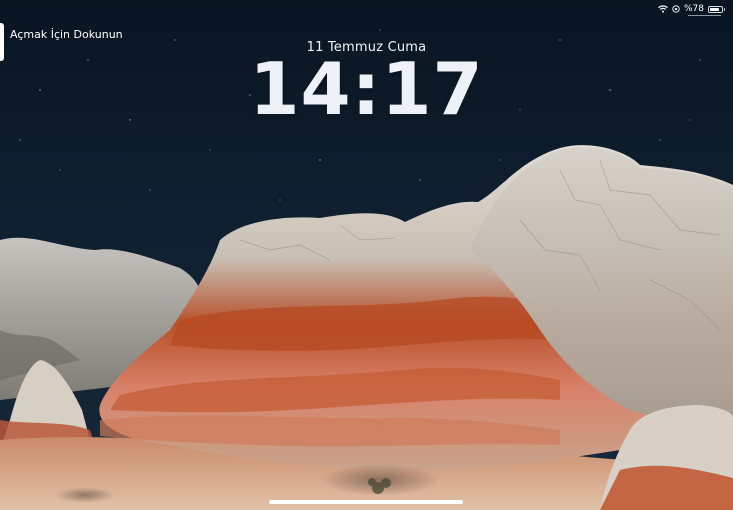 Image resolution: width=733 pixels, height=510 pixels. I want to click on orientation-lock-icon, so click(676, 9).